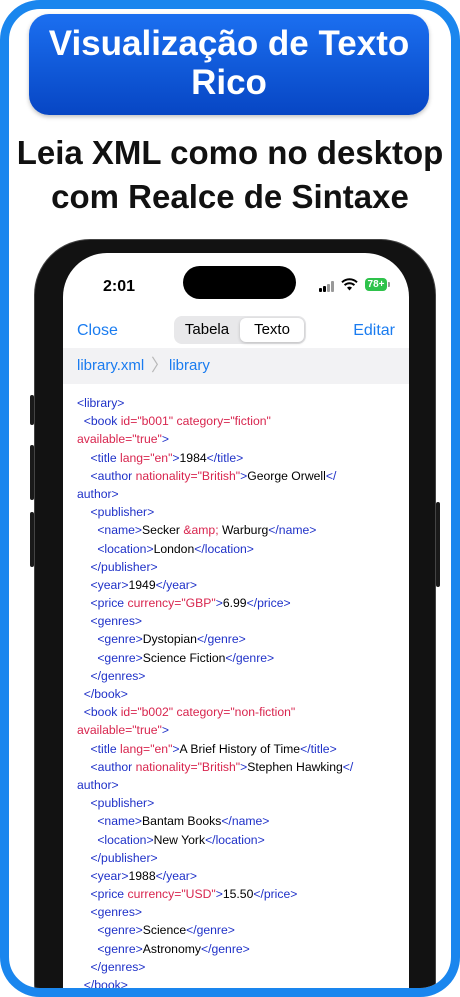  I want to click on navigation-bar: Close Tabela Texto Editar, so click(236, 331).